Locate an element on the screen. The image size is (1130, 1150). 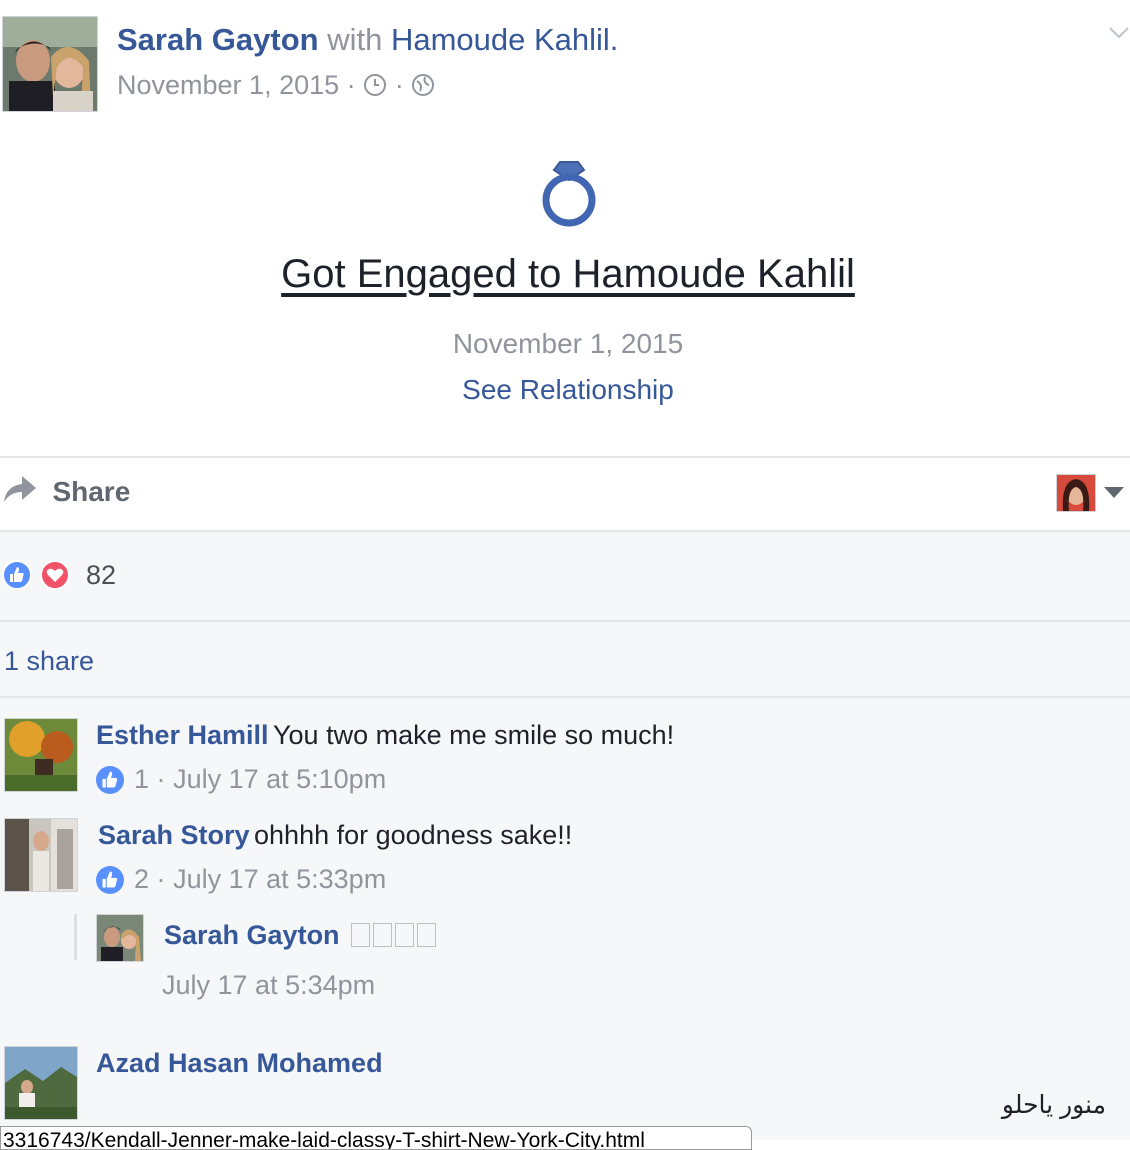
author-avatar-photo is located at coordinates (50, 64).